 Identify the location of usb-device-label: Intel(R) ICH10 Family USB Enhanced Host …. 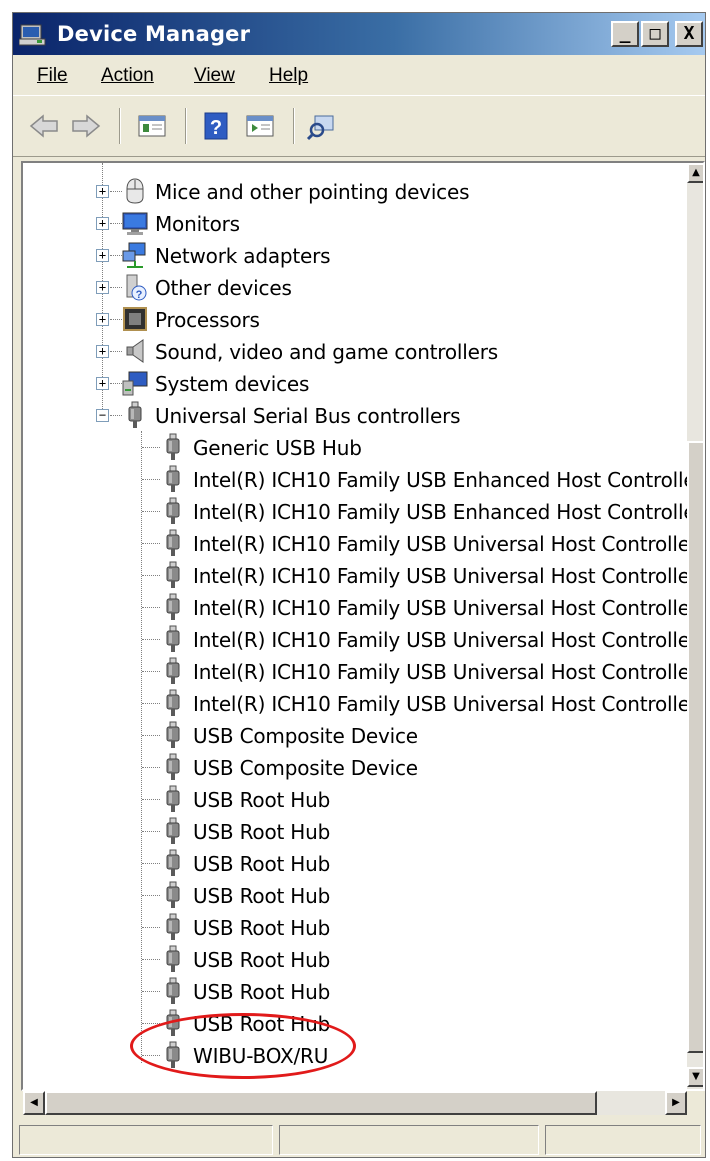
(448, 480).